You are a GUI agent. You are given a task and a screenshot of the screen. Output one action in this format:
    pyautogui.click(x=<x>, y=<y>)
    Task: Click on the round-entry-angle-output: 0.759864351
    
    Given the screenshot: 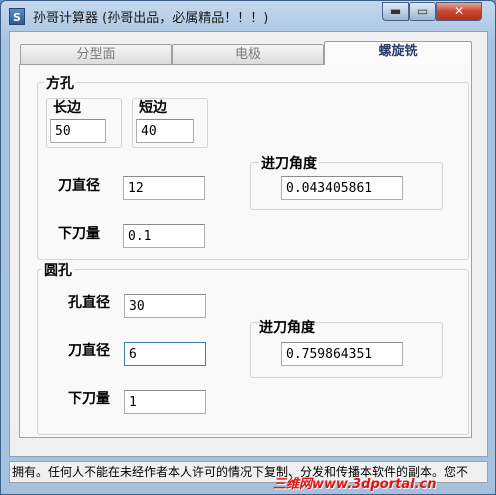 What is the action you would take?
    pyautogui.click(x=342, y=354)
    